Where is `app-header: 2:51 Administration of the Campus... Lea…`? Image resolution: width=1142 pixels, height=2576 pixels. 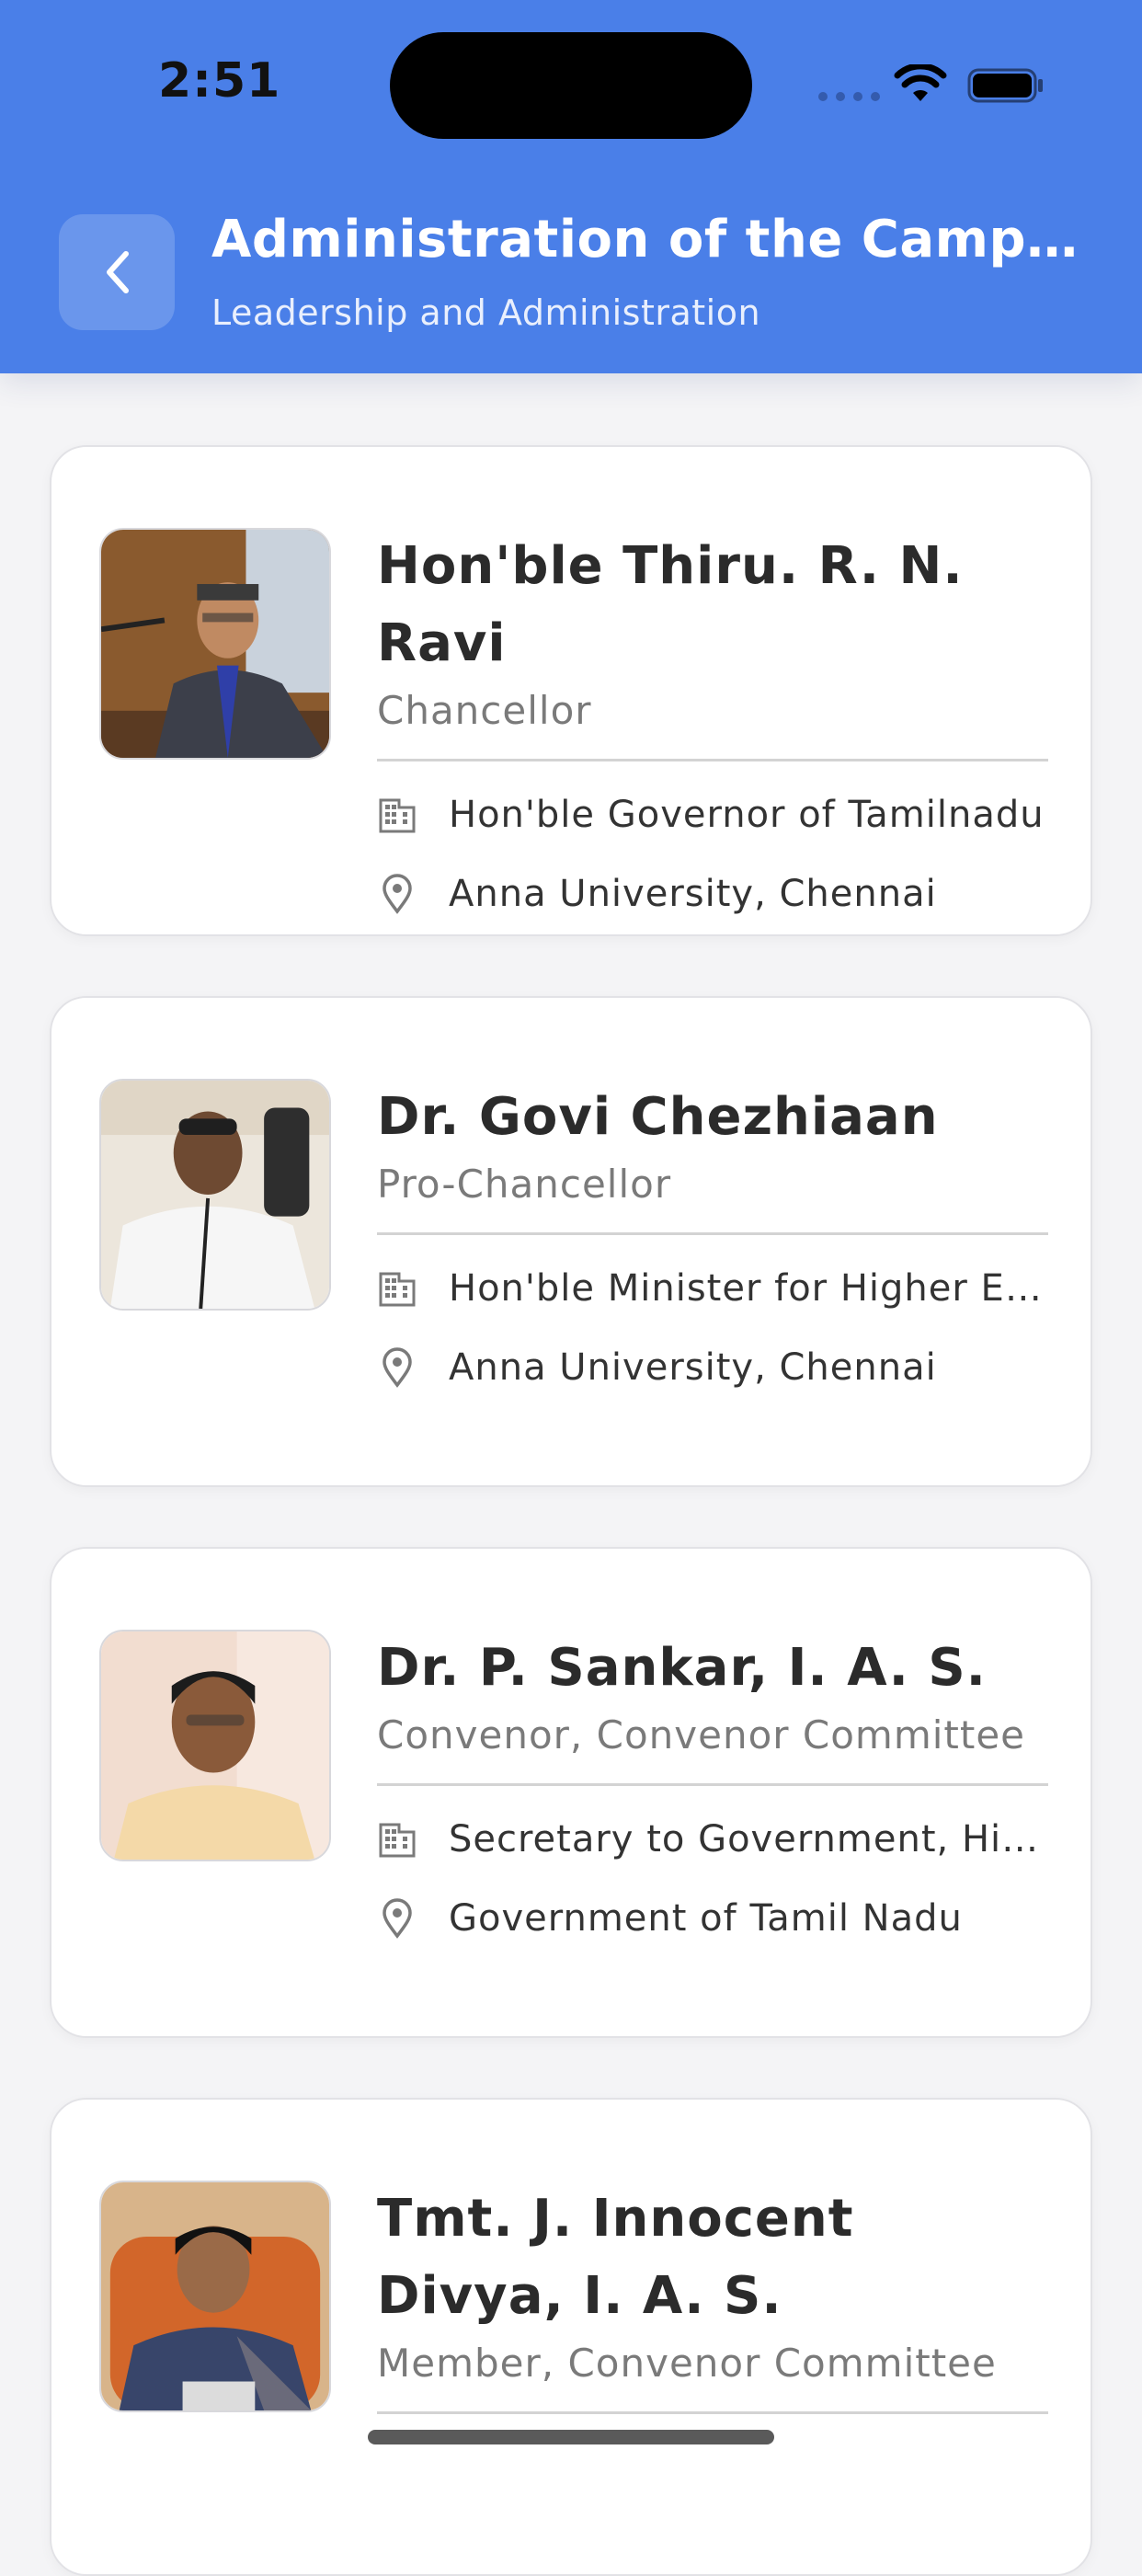 app-header: 2:51 Administration of the Campus... Lea… is located at coordinates (571, 186).